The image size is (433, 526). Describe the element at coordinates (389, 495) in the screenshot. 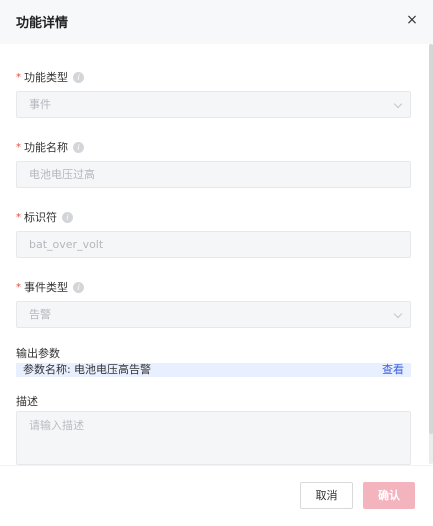

I see `confirm-button: 确认` at that location.